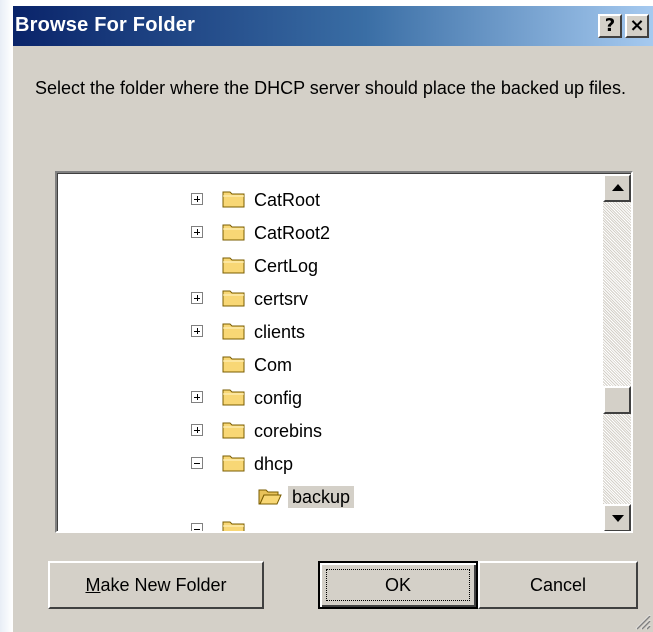  I want to click on scroll-down-button, so click(617, 517).